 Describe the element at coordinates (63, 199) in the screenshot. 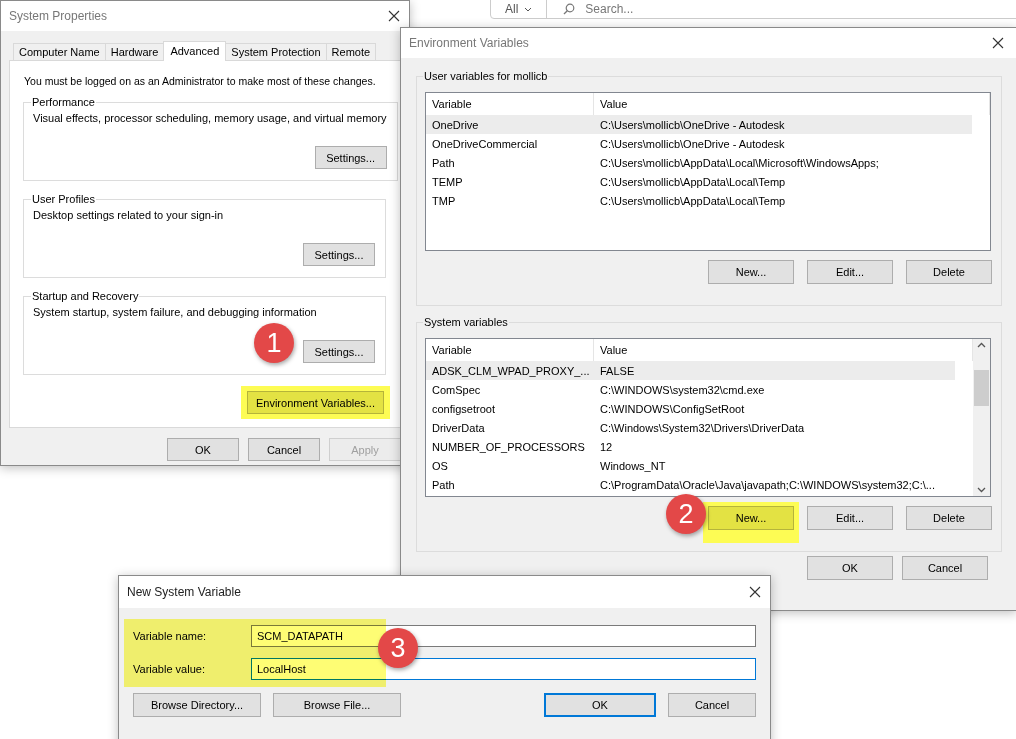

I see `group-title: User Profiles` at that location.